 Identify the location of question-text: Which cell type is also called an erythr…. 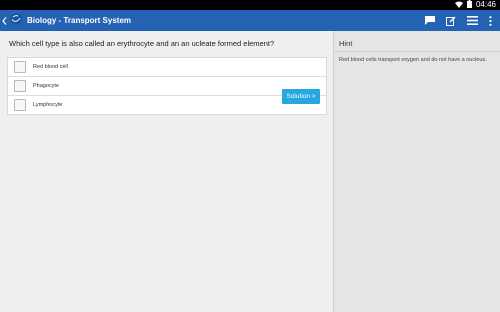
(142, 43).